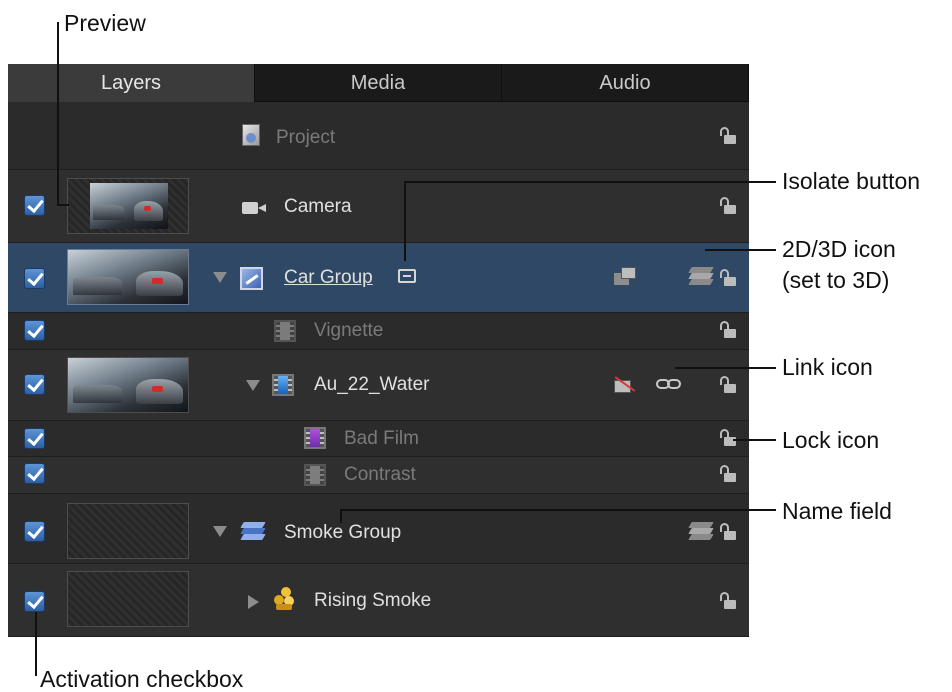 The image size is (952, 692). Describe the element at coordinates (131, 83) in the screenshot. I see `tab-layers: Layers` at that location.